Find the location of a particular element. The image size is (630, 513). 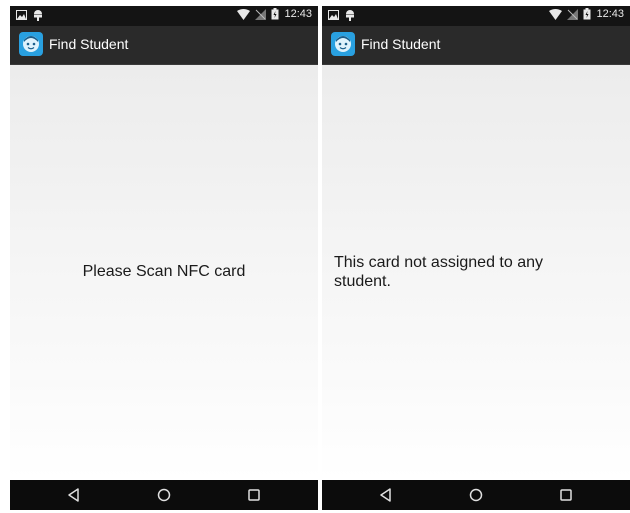

unassigned-card-message: This card not assigned to any student. is located at coordinates (439, 272).